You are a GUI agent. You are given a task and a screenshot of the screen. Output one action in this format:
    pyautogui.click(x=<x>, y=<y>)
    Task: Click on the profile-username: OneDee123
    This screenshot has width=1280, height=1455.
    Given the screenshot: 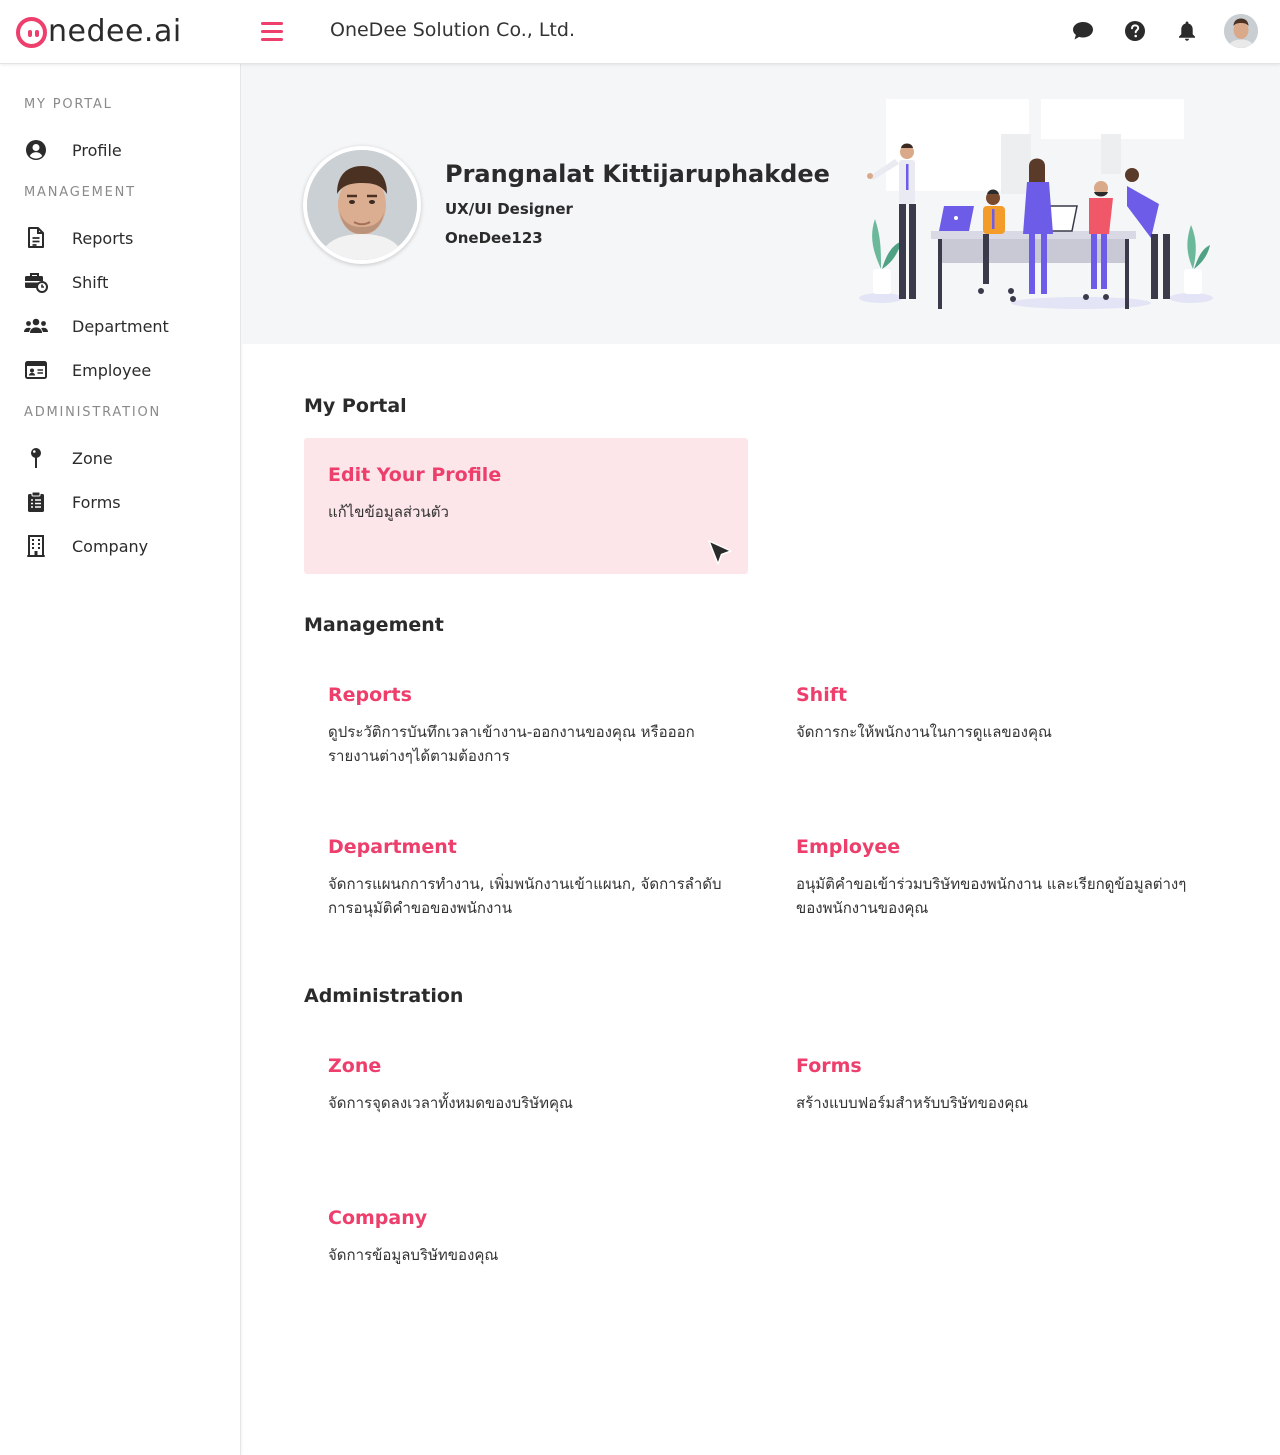 What is the action you would take?
    pyautogui.click(x=494, y=238)
    